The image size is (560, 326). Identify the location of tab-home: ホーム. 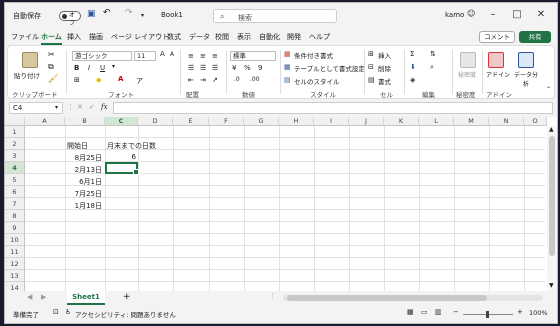
(51, 38).